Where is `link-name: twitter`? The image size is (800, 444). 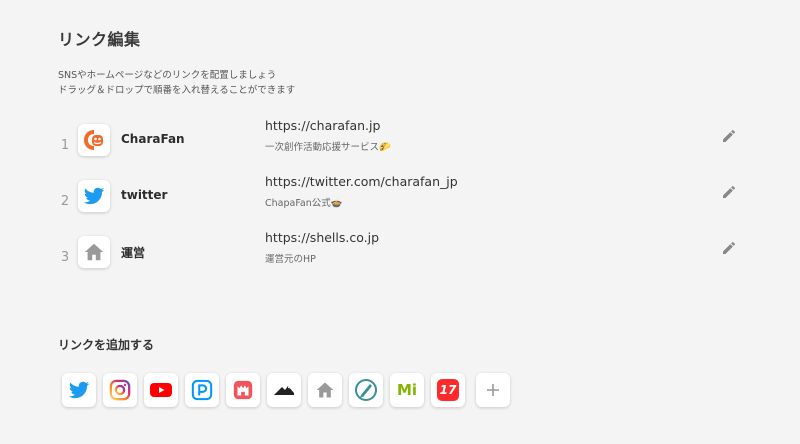
link-name: twitter is located at coordinates (144, 195).